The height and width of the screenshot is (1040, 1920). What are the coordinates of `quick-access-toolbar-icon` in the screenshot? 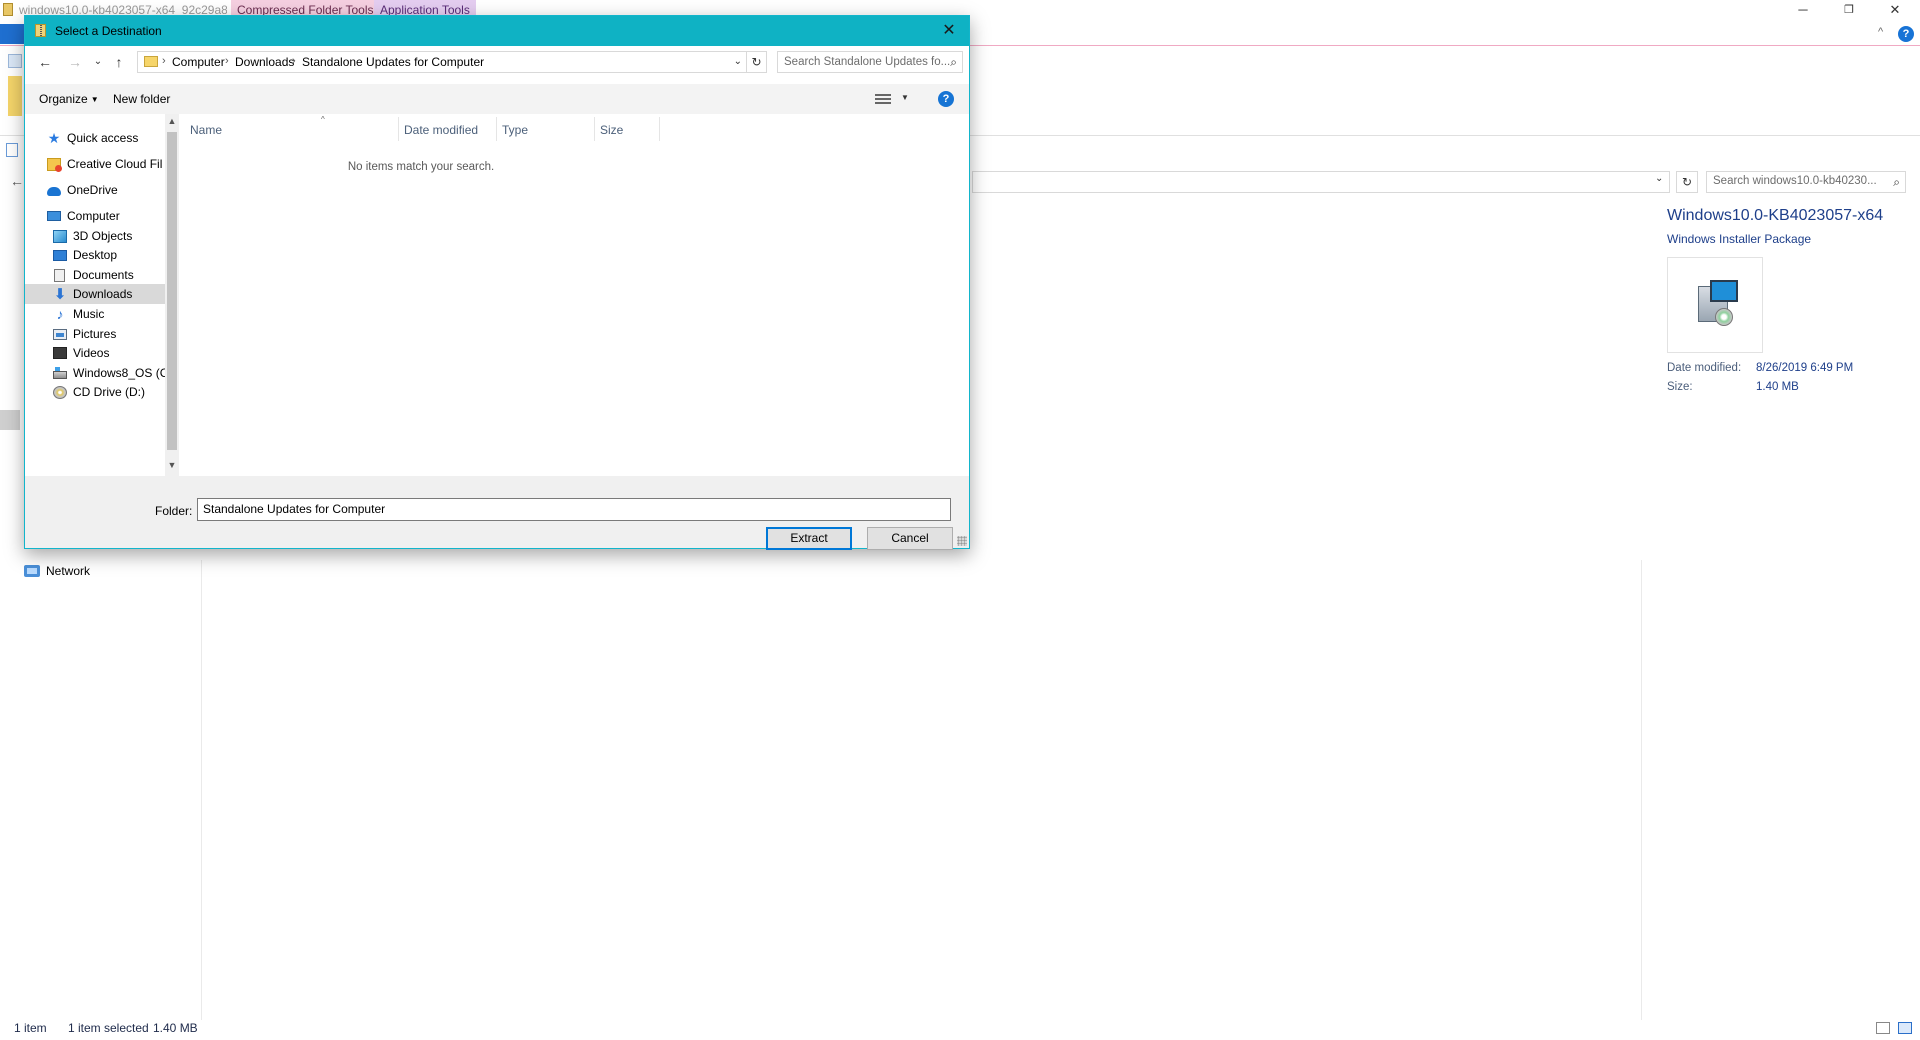 It's located at (12, 150).